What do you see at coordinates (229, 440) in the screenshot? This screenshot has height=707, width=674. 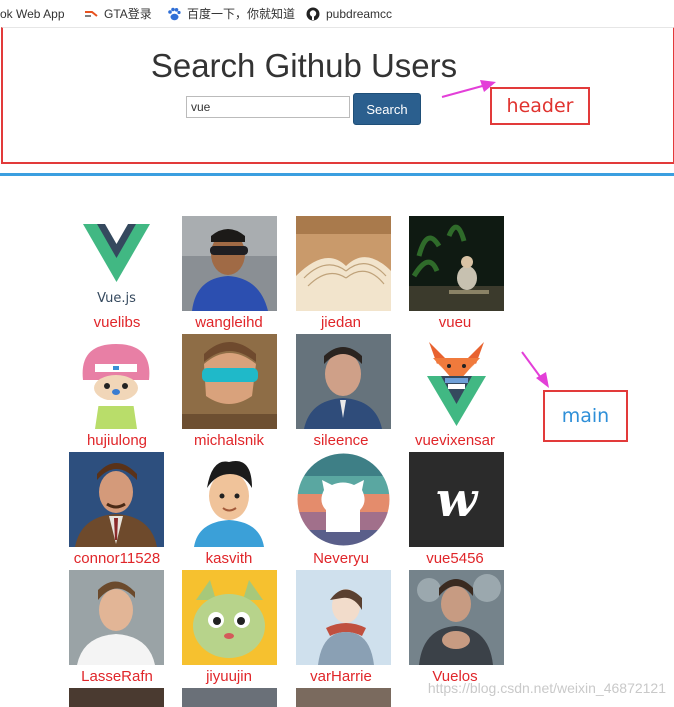 I see `user-login: michalsnik` at bounding box center [229, 440].